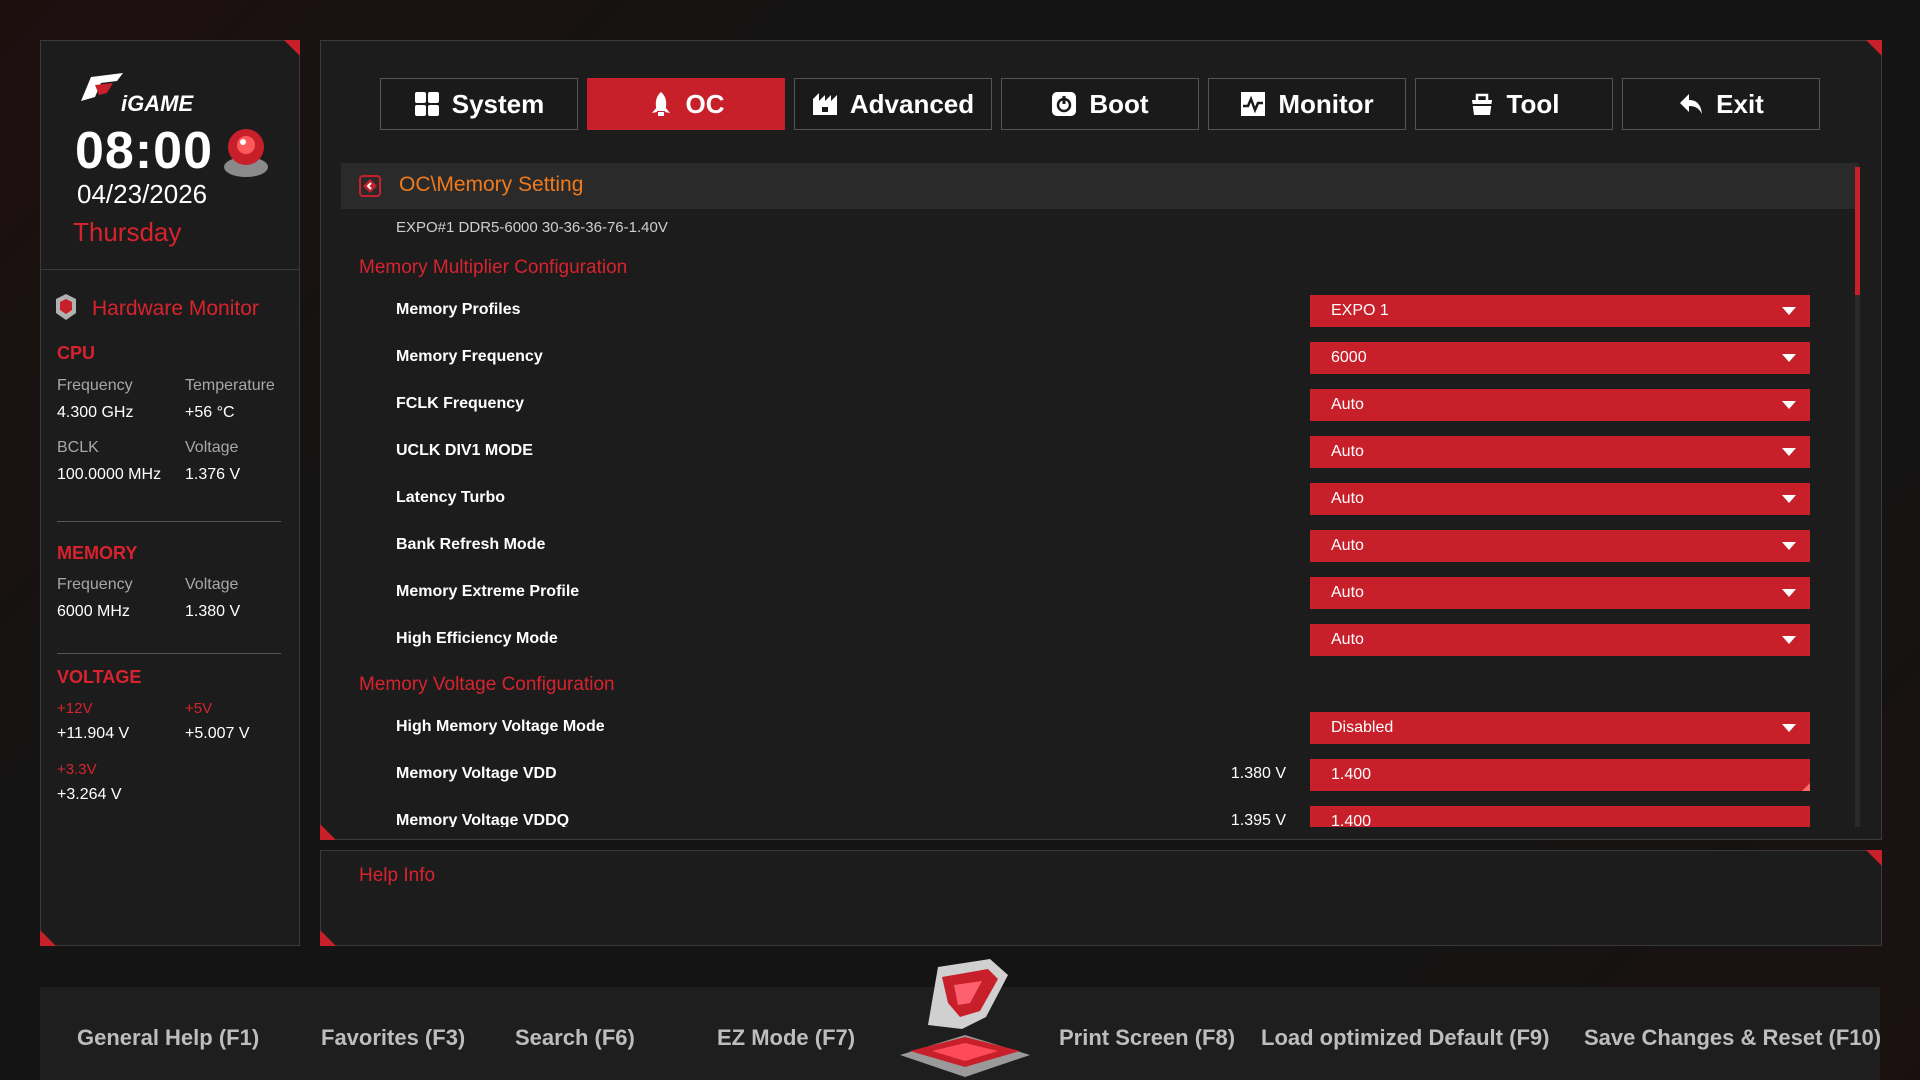 This screenshot has height=1080, width=1920. Describe the element at coordinates (1560, 816) in the screenshot. I see `memory-voltage-vddq-input: 1.400` at that location.